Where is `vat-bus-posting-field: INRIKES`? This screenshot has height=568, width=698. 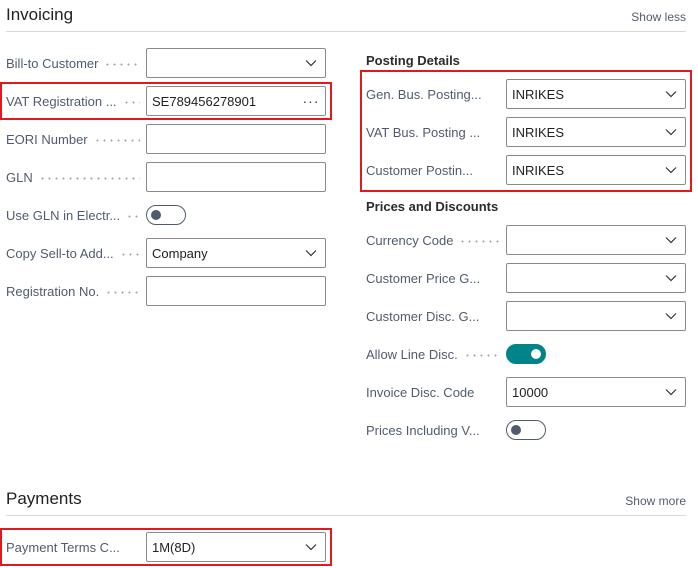 vat-bus-posting-field: INRIKES is located at coordinates (596, 132).